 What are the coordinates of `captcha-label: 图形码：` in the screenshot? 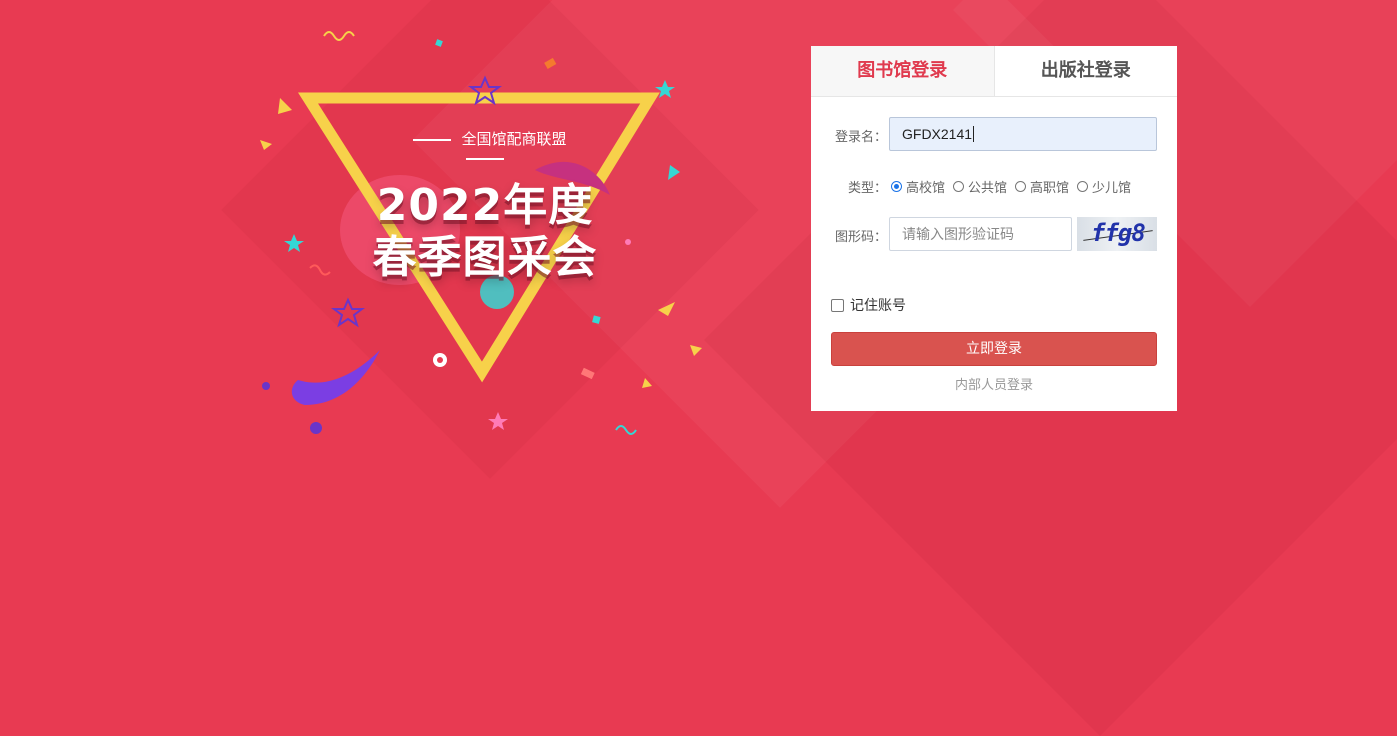 It's located at (860, 237).